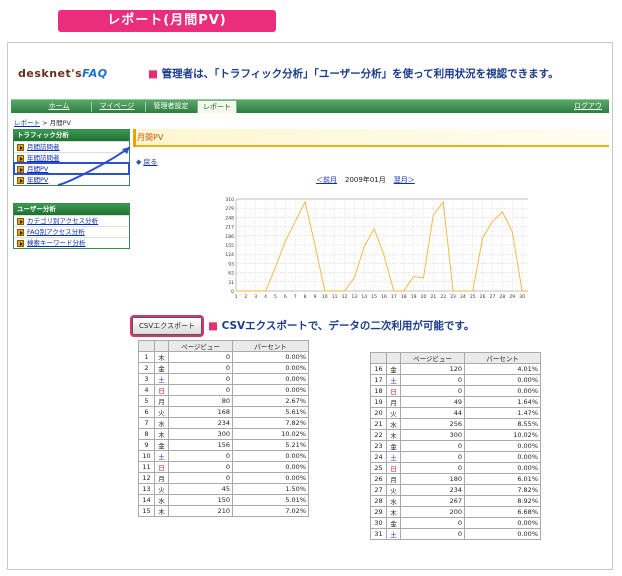  I want to click on chart-xtick-label: 19, so click(414, 297).